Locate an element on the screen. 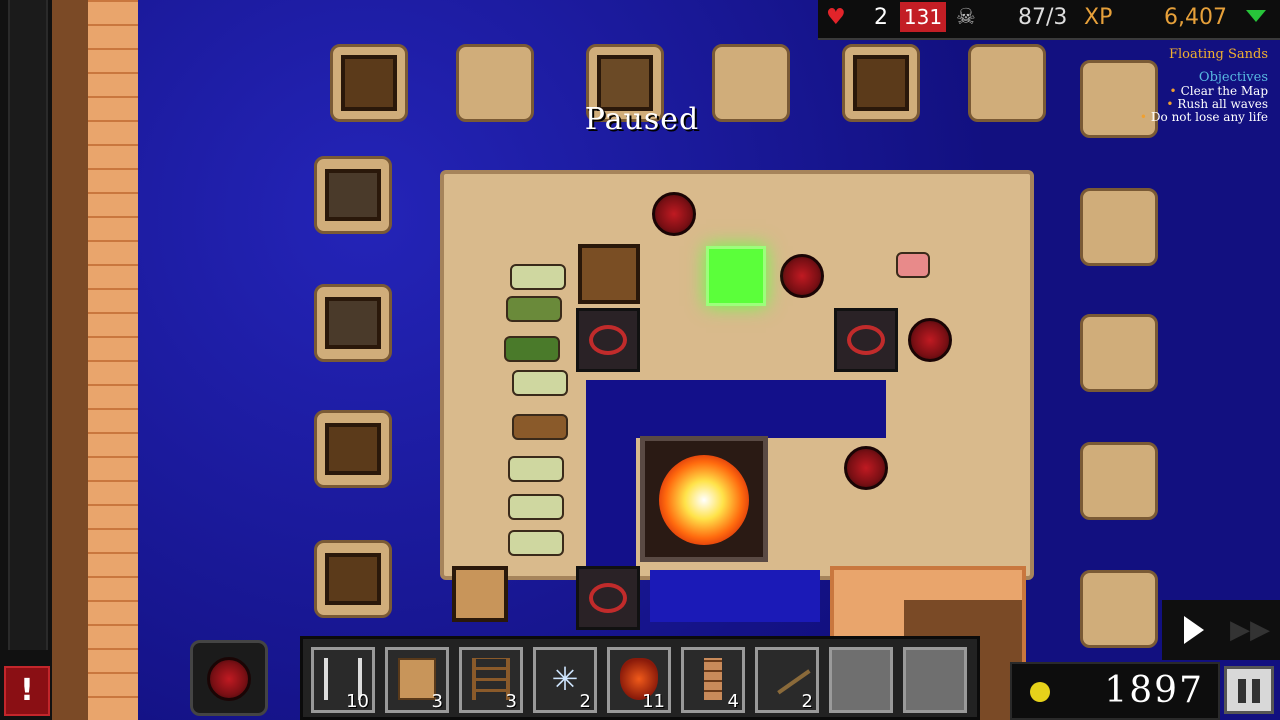 This screenshot has height=720, width=1280. explosion-trap is located at coordinates (704, 499).